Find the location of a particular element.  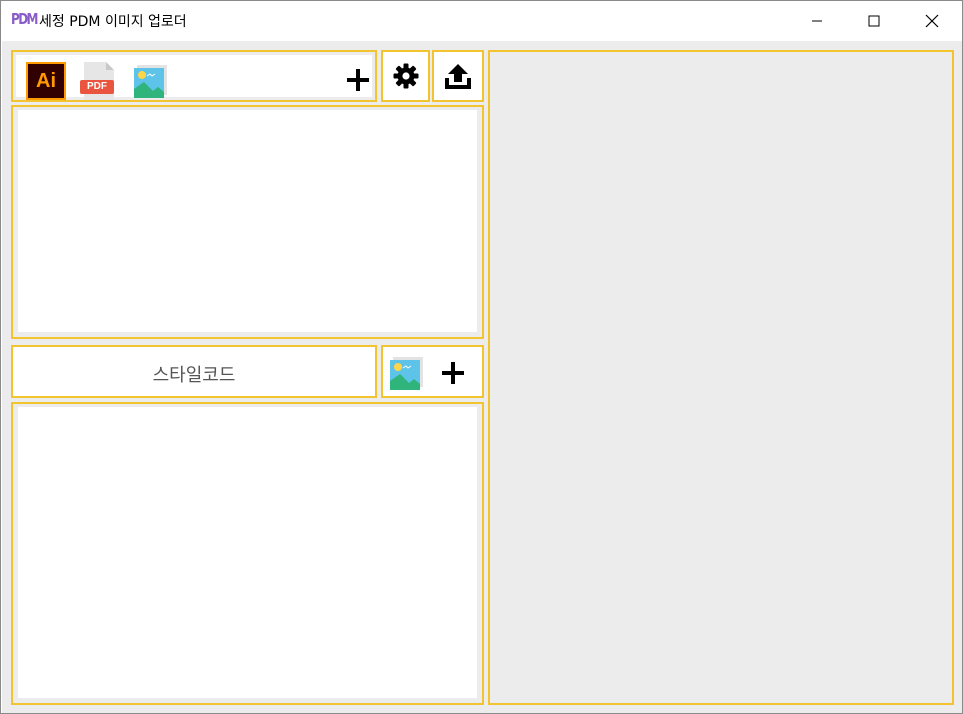

add-image-button is located at coordinates (453, 373).